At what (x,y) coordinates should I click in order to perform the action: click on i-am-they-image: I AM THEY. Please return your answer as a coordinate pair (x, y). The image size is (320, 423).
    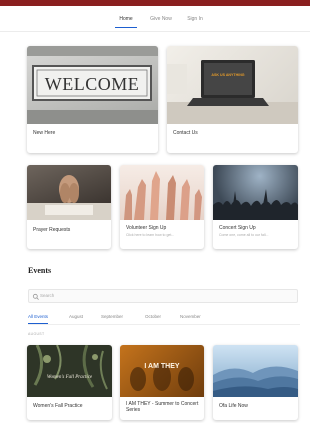
    Looking at the image, I should click on (162, 371).